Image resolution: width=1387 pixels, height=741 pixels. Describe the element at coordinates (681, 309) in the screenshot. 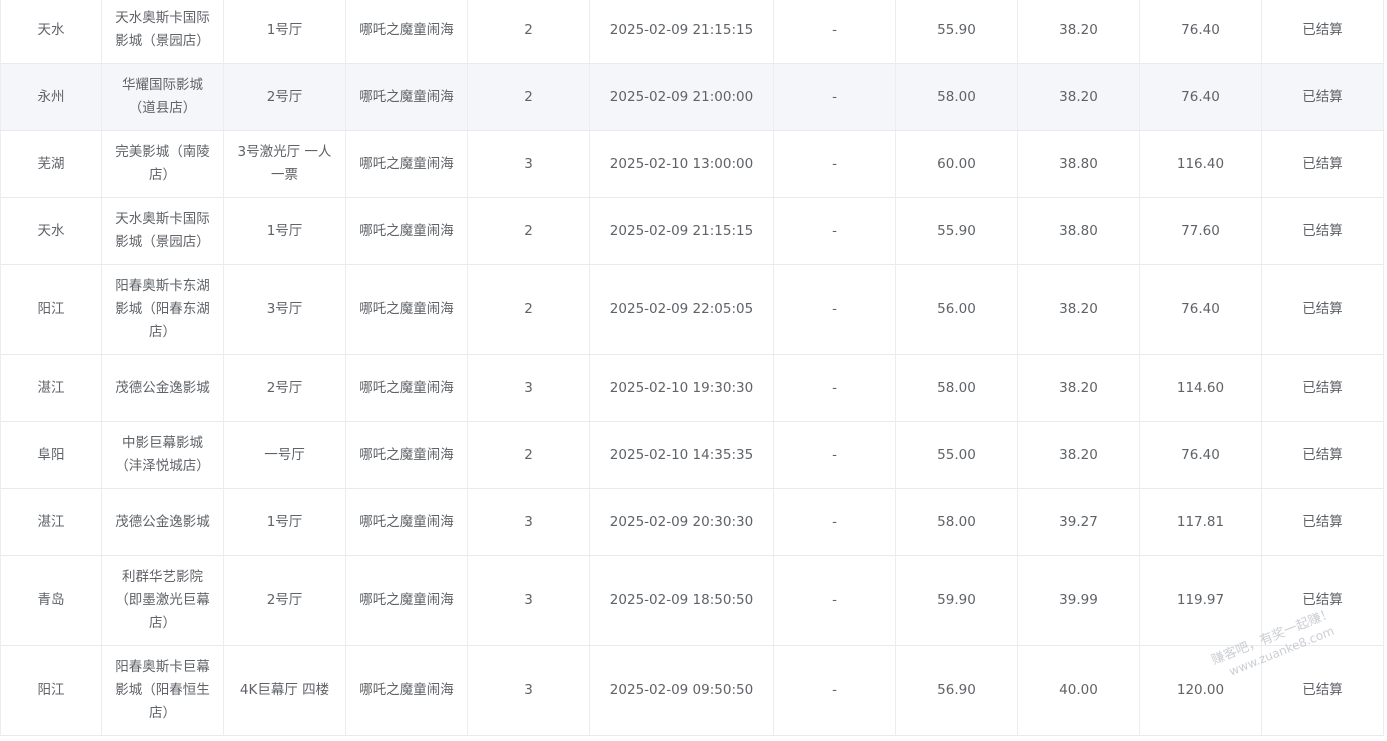

I see `cell-showtime: 2025-02-09 22:05:05` at that location.